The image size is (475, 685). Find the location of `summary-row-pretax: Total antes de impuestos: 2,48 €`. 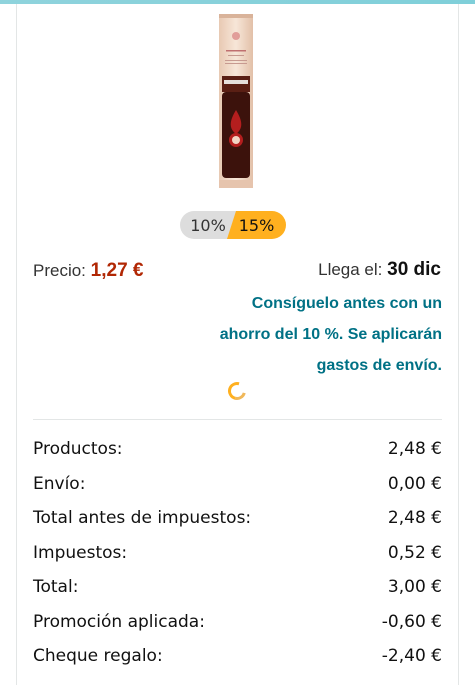

summary-row-pretax: Total antes de impuestos: 2,48 € is located at coordinates (237, 518).